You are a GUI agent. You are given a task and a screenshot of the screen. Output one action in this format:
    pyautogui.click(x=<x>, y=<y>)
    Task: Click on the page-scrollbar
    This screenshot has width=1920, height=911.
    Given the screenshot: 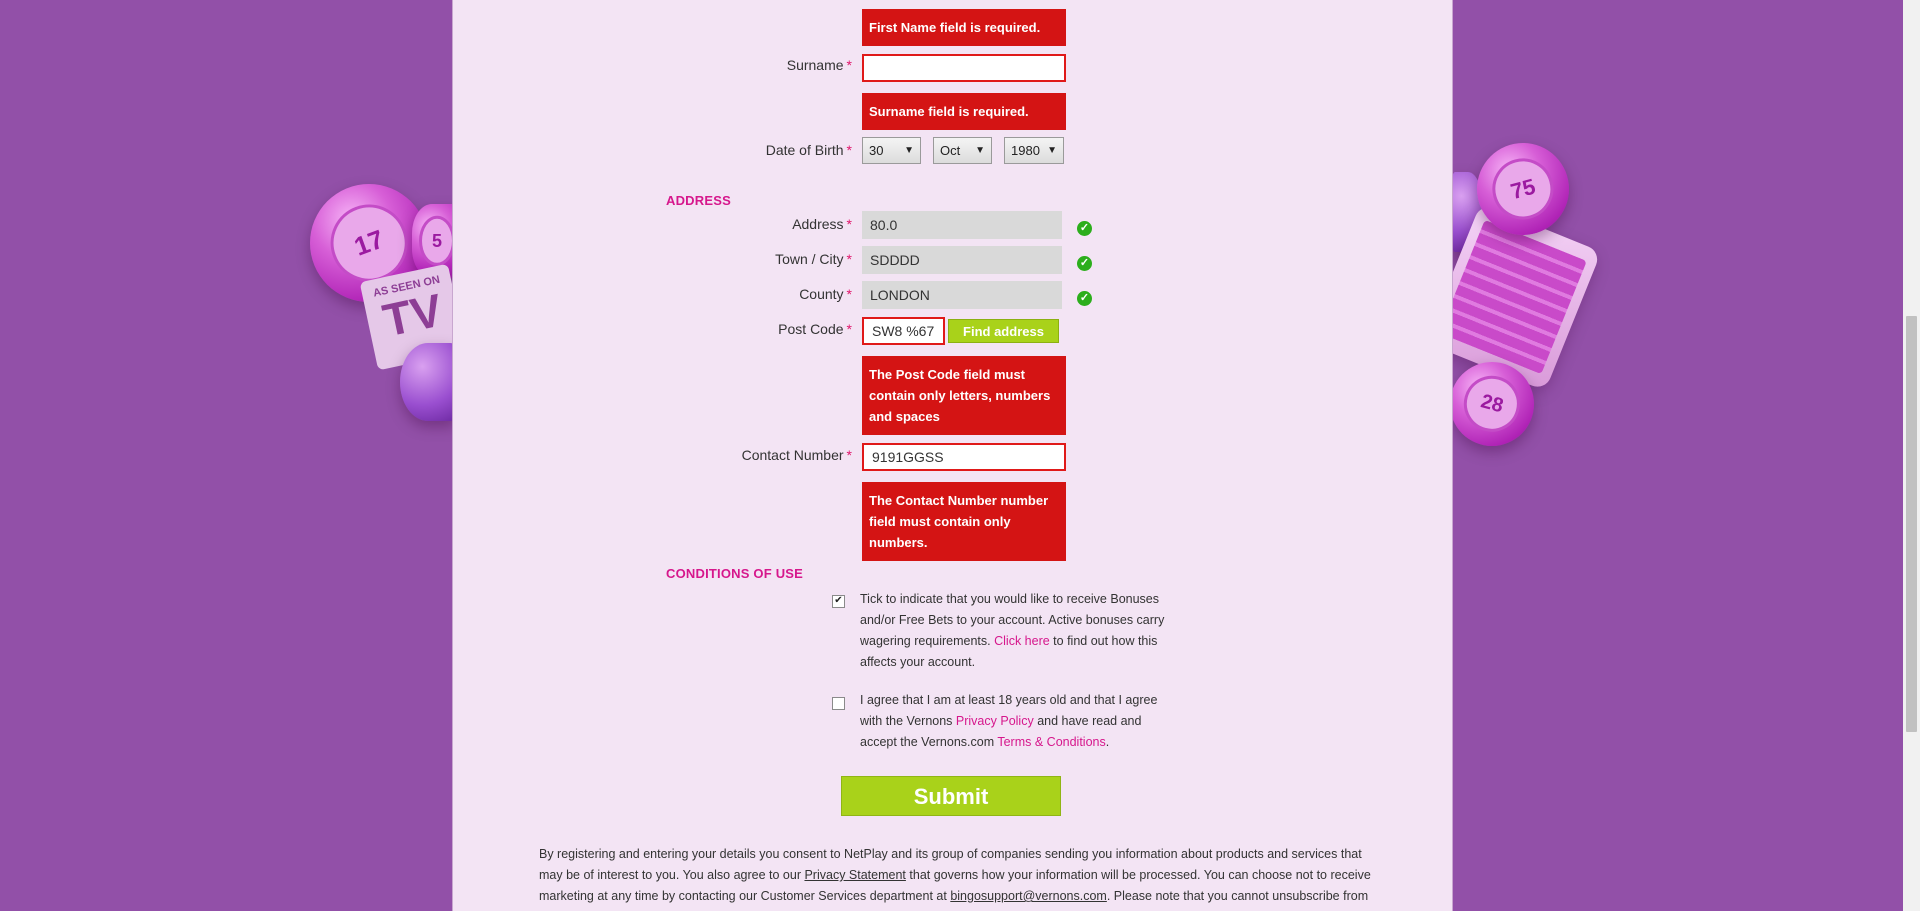 What is the action you would take?
    pyautogui.click(x=1911, y=455)
    